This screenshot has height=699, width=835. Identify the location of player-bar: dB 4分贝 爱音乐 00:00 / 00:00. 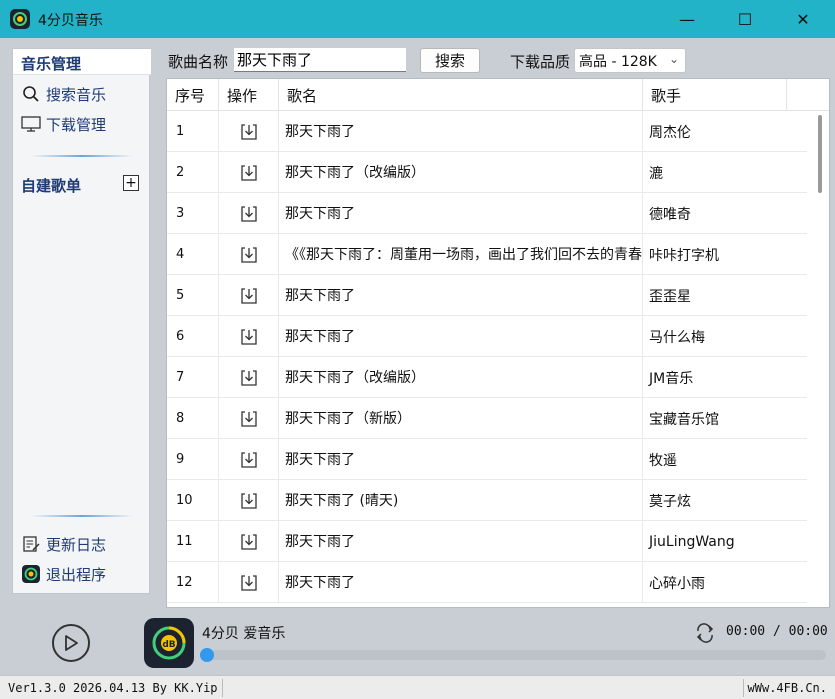
(417, 643).